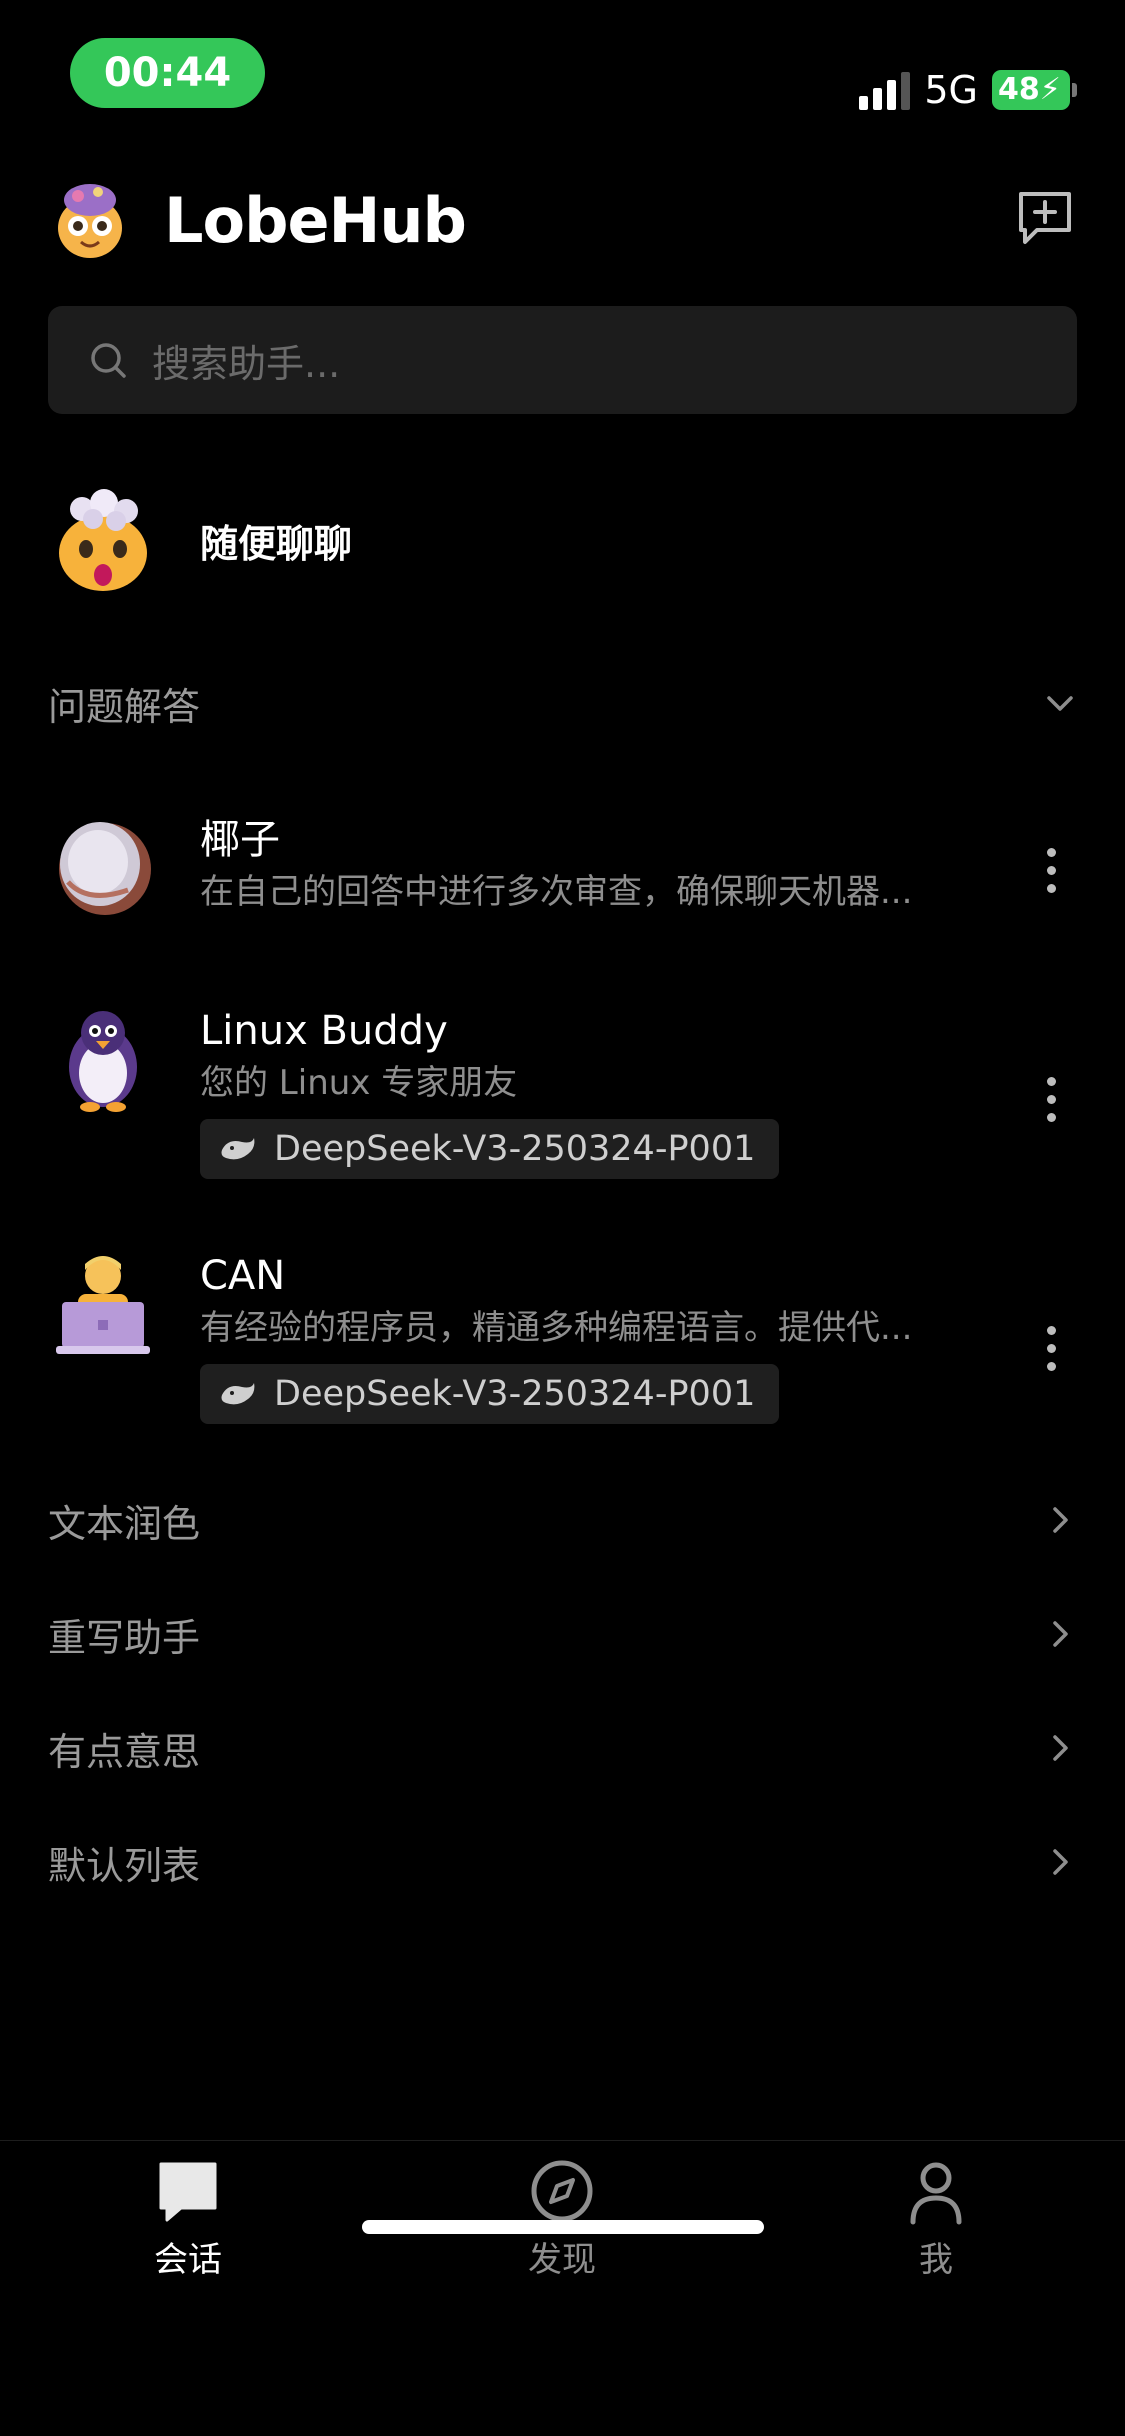 Image resolution: width=1125 pixels, height=2436 pixels. Describe the element at coordinates (563, 2227) in the screenshot. I see `home-indicator` at that location.